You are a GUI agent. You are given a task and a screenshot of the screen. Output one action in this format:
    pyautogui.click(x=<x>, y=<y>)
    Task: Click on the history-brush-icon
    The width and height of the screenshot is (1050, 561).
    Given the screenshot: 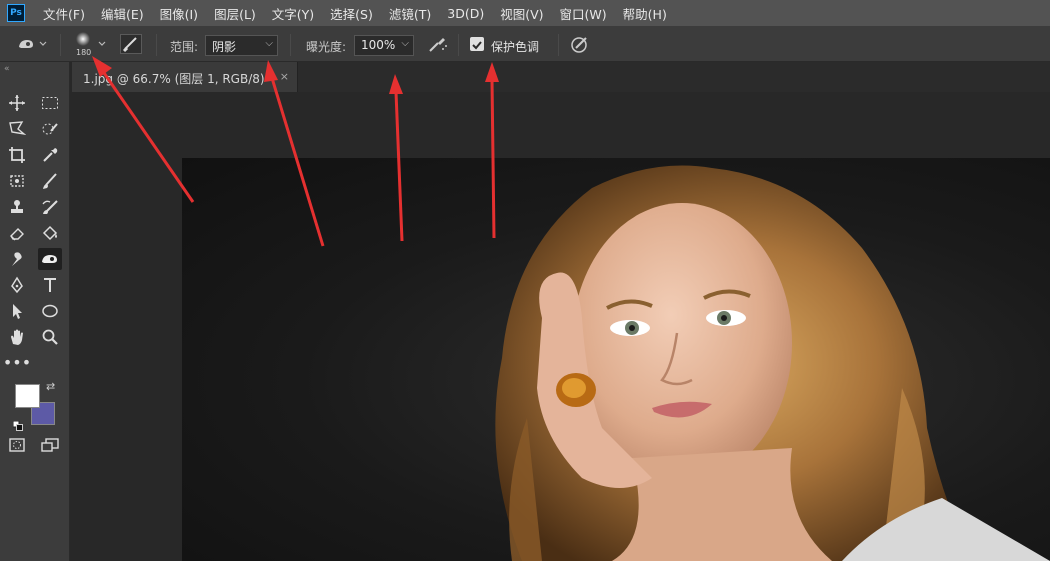 What is the action you would take?
    pyautogui.click(x=50, y=207)
    